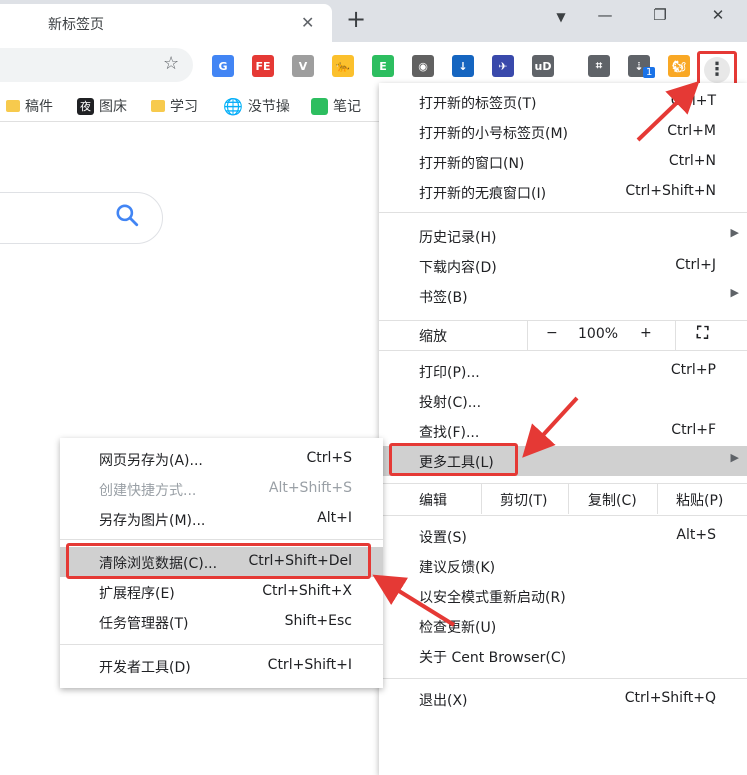 The width and height of the screenshot is (747, 775). What do you see at coordinates (550, 427) in the screenshot?
I see `arrow-to-more-tools` at bounding box center [550, 427].